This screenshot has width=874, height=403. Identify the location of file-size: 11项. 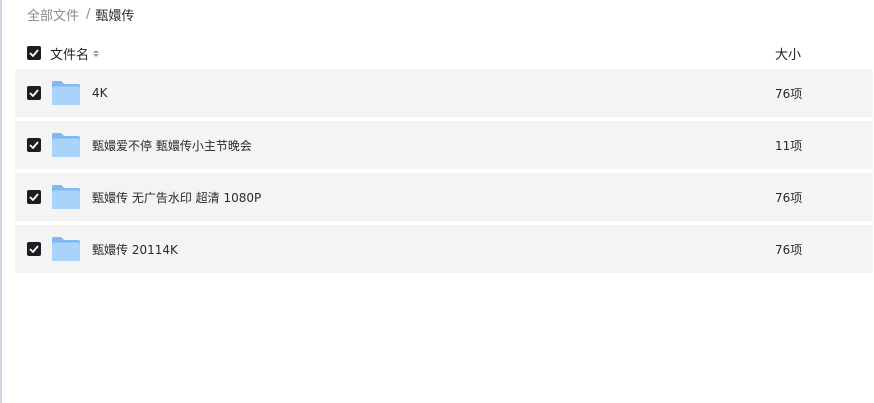
(789, 145).